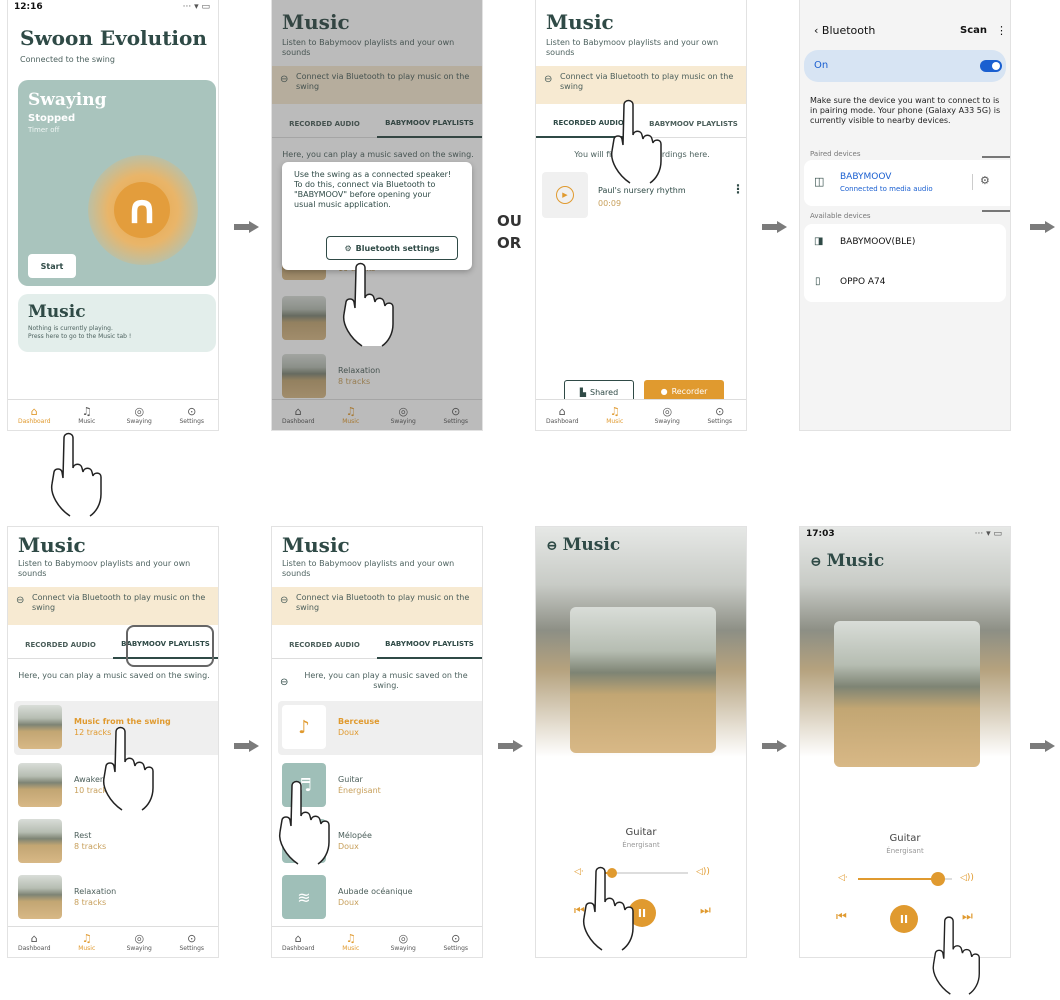 Image resolution: width=1060 pixels, height=1000 pixels. What do you see at coordinates (705, 910) in the screenshot?
I see `next-track-icon: ⏭` at bounding box center [705, 910].